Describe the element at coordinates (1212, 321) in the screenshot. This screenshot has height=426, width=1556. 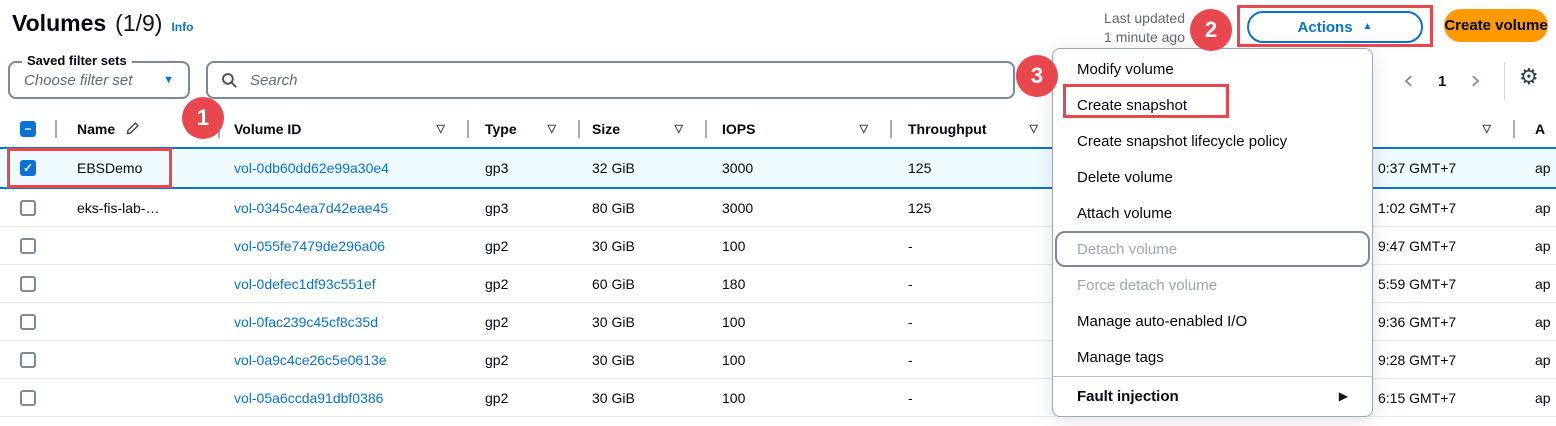
I see `menu-item-manage-auto-enabled-i-o: Manage auto-enabled I/O` at that location.